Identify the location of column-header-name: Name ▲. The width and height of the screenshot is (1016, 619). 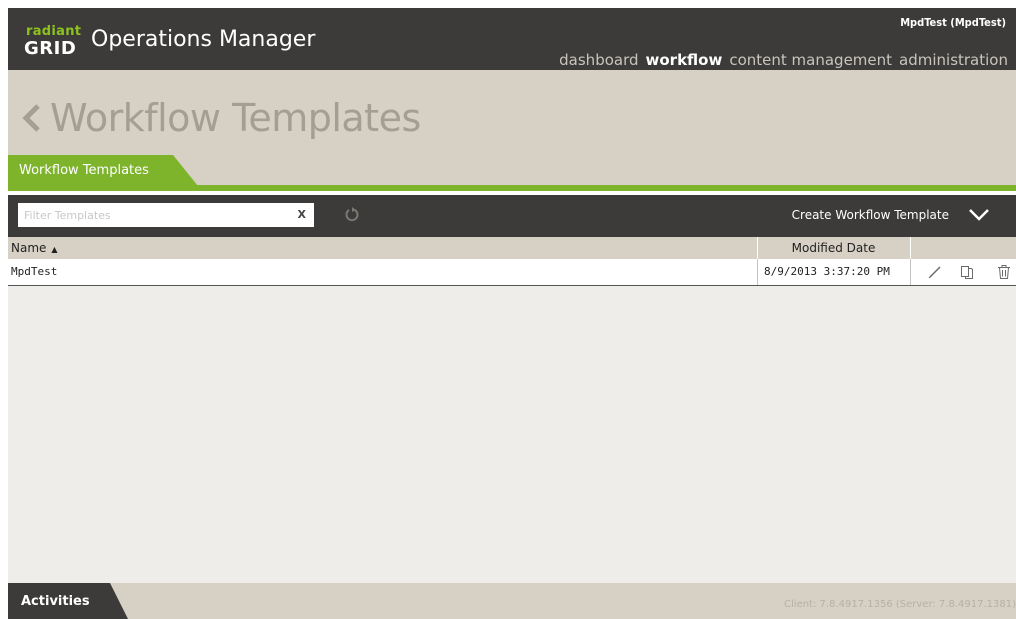
(34, 248).